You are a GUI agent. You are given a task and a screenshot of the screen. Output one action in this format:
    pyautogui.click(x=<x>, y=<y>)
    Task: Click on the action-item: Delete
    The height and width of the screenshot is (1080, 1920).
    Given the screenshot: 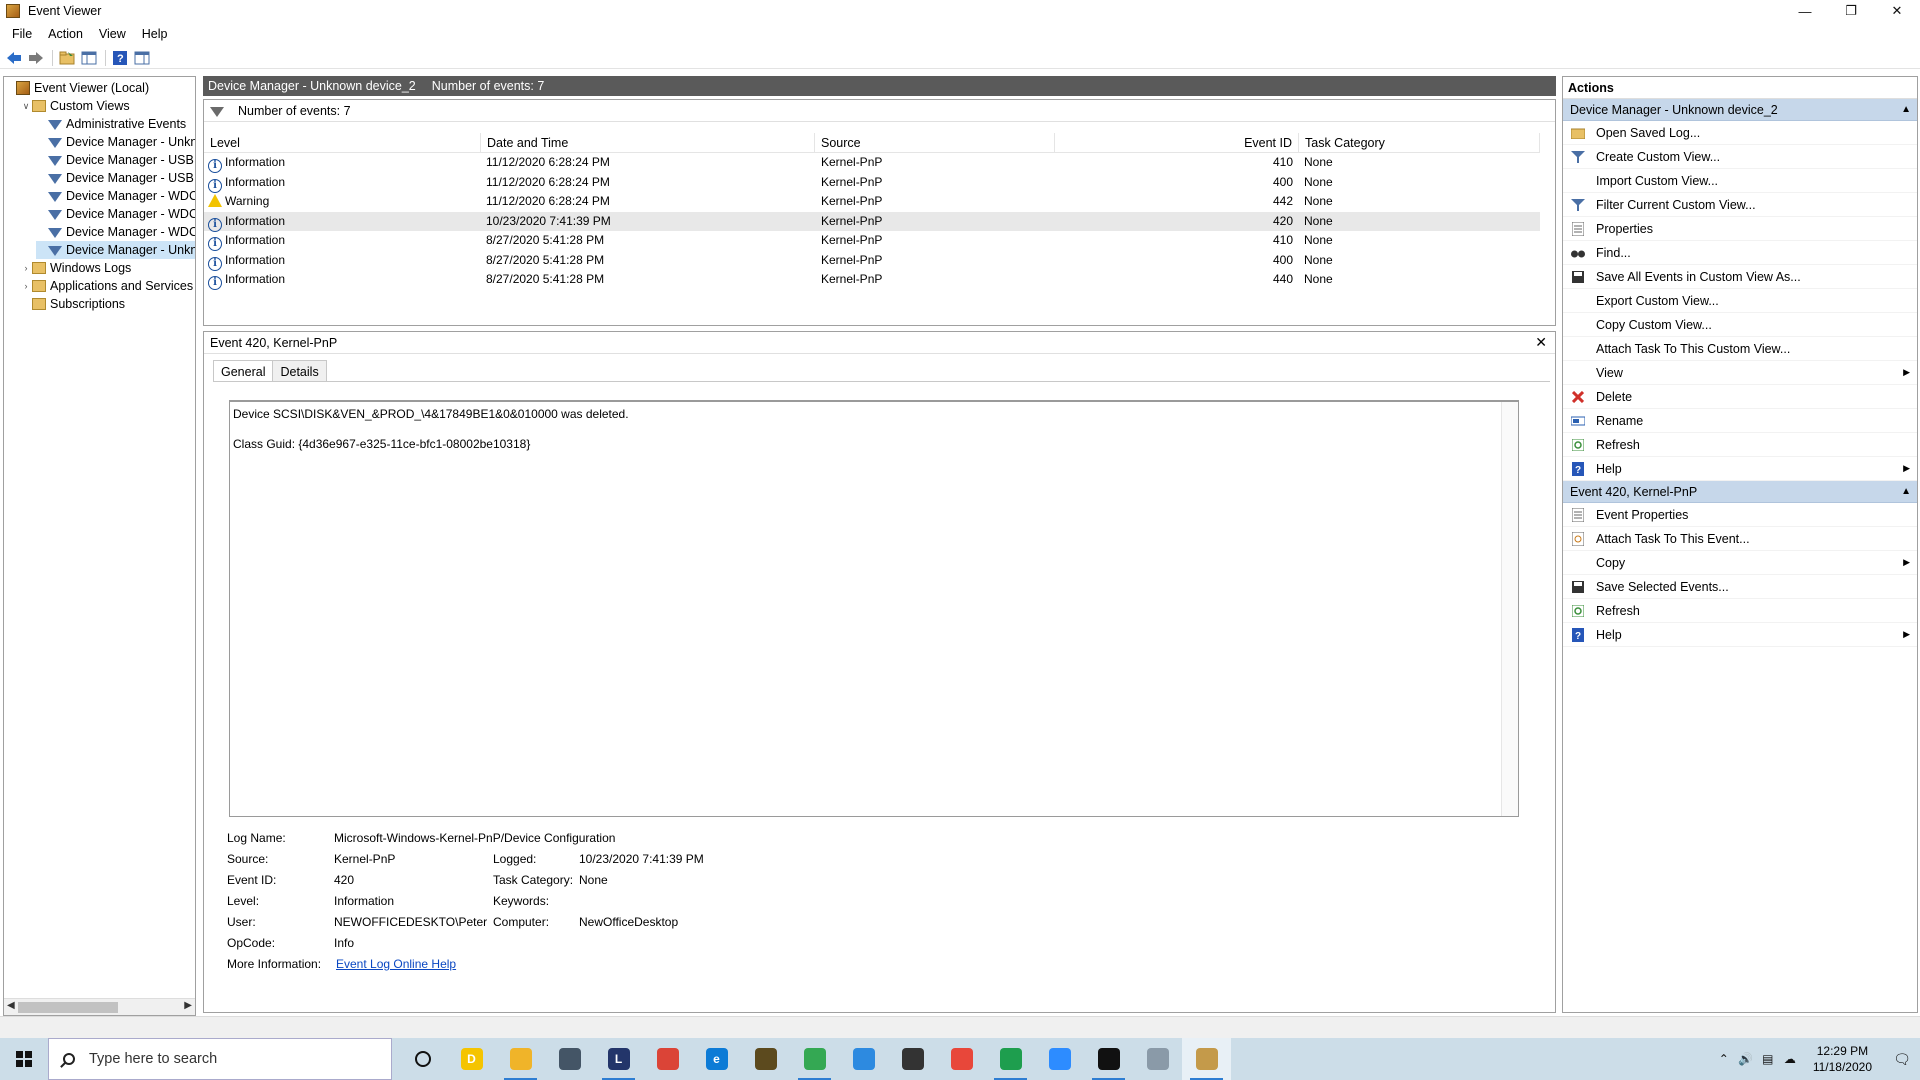 What is the action you would take?
    pyautogui.click(x=1740, y=397)
    